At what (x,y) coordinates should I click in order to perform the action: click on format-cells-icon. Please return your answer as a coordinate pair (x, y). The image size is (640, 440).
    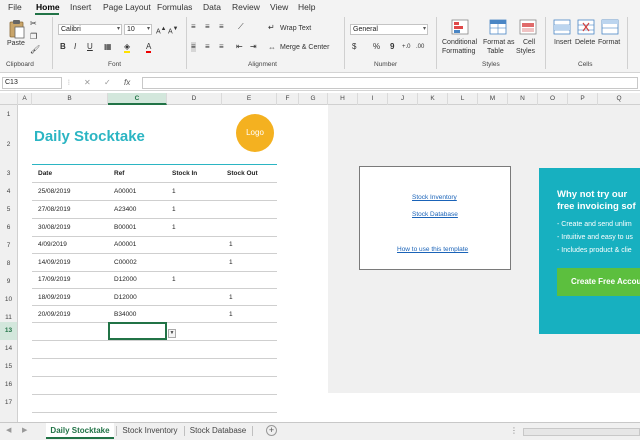
    Looking at the image, I should click on (610, 28).